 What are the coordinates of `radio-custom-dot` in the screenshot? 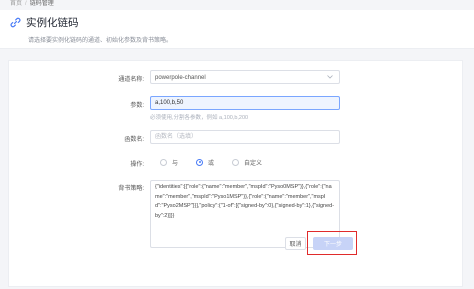 It's located at (236, 162).